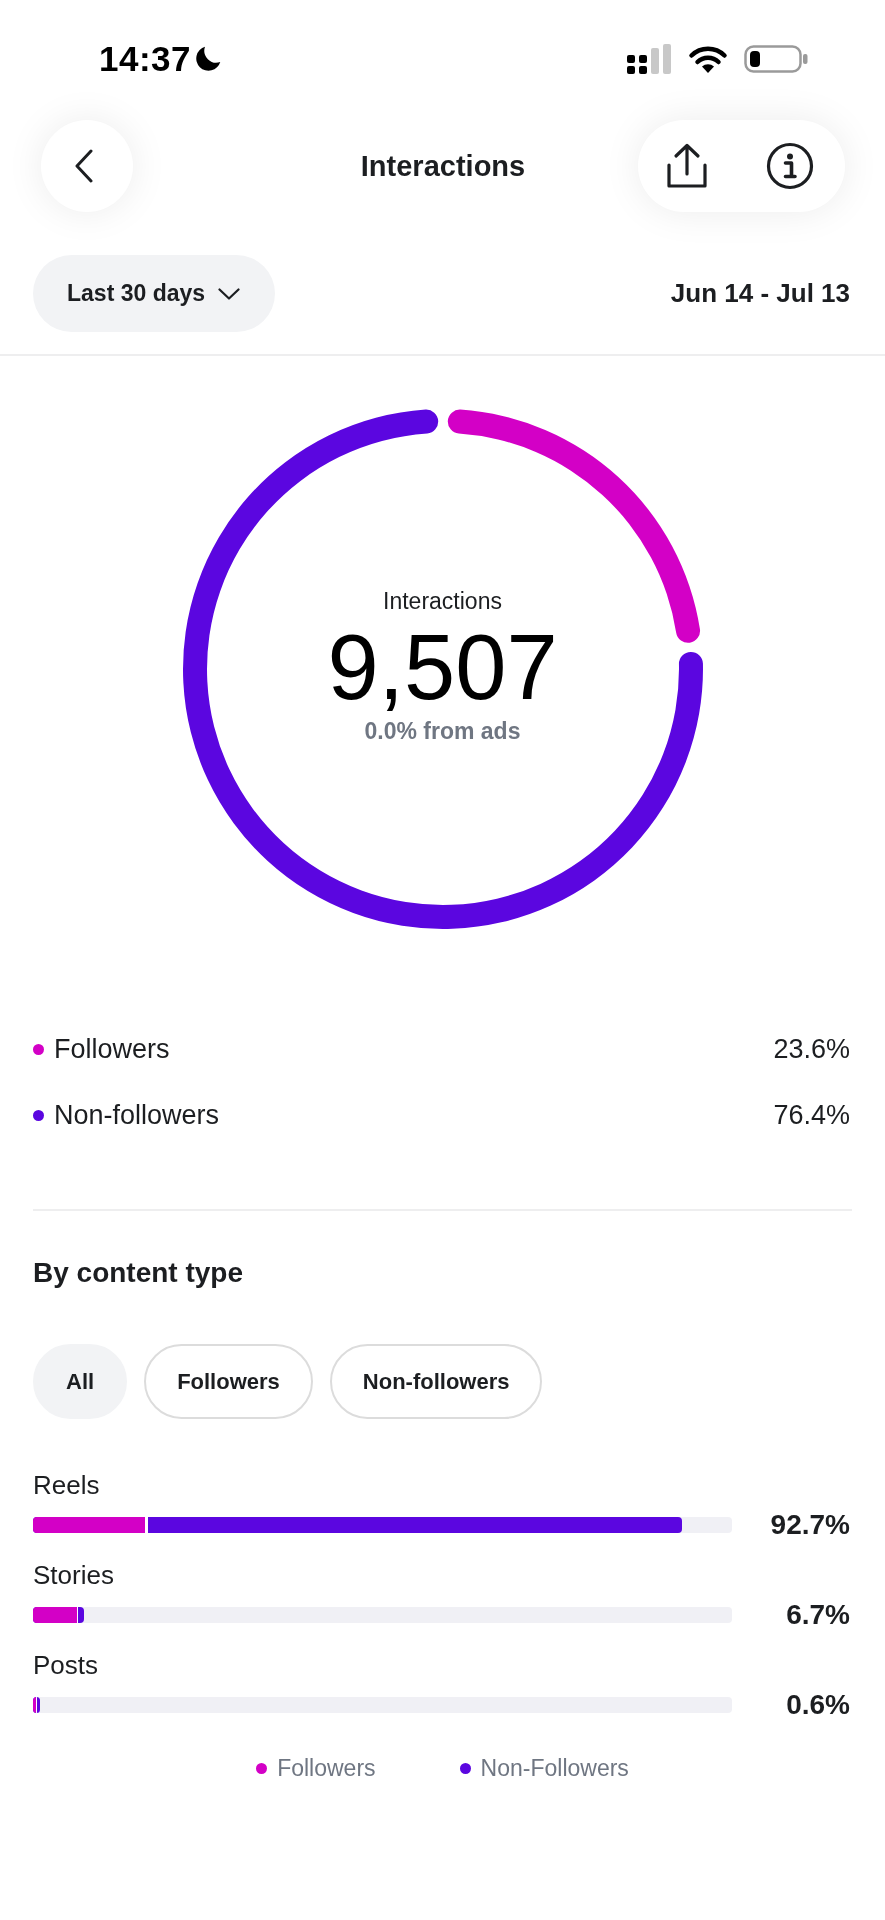  Describe the element at coordinates (442, 601) in the screenshot. I see `chart-center-label: Interactions` at that location.